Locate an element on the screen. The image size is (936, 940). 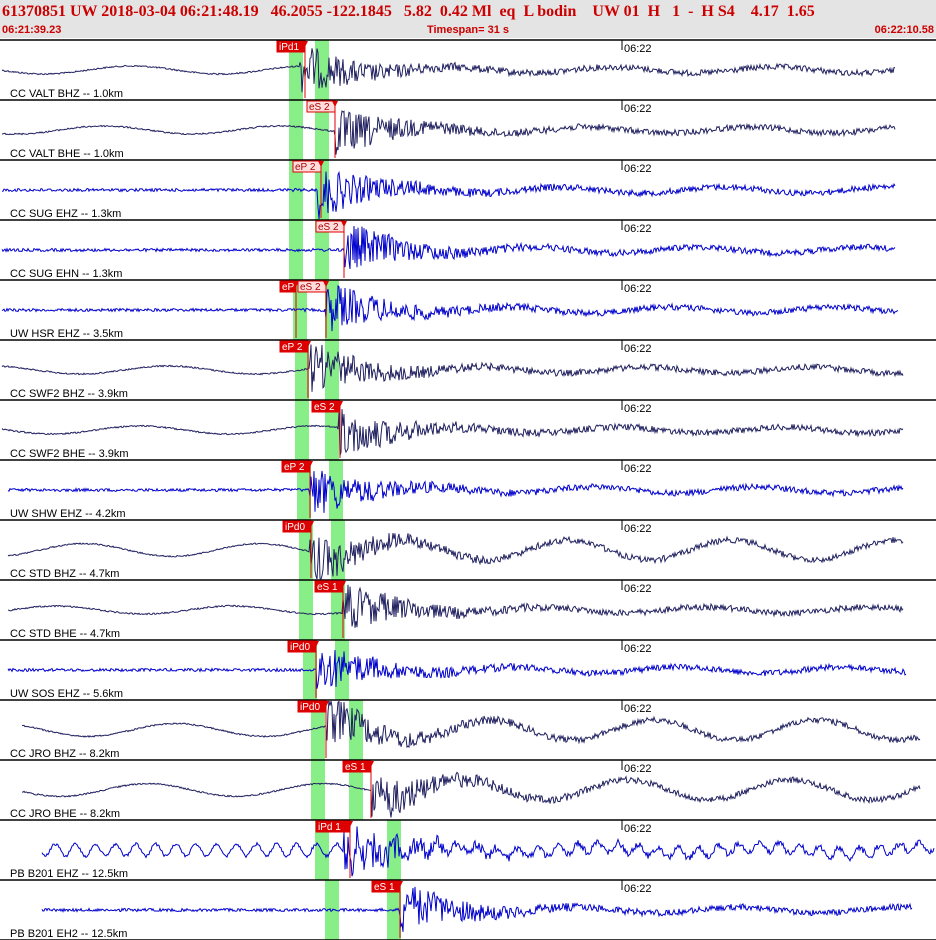
channel-label: CC JRO BHZ -- 8.2km is located at coordinates (64, 754).